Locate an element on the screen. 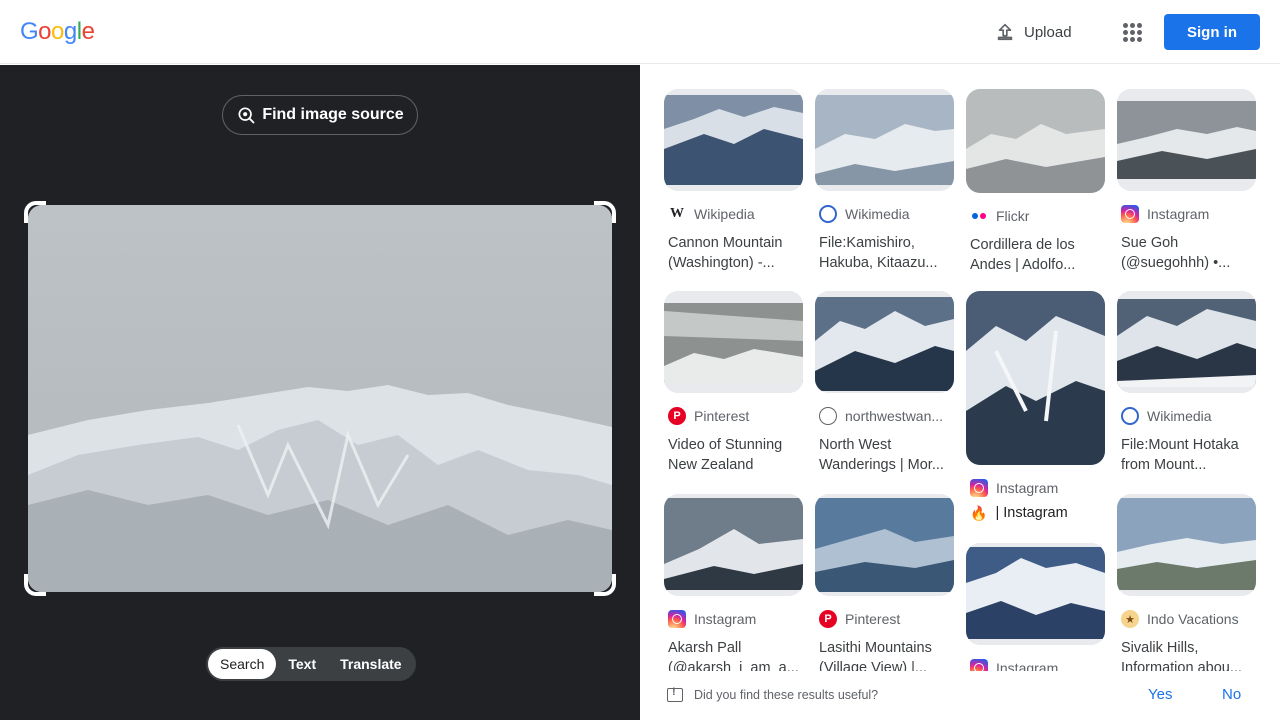  source-name: Flickr is located at coordinates (1013, 216).